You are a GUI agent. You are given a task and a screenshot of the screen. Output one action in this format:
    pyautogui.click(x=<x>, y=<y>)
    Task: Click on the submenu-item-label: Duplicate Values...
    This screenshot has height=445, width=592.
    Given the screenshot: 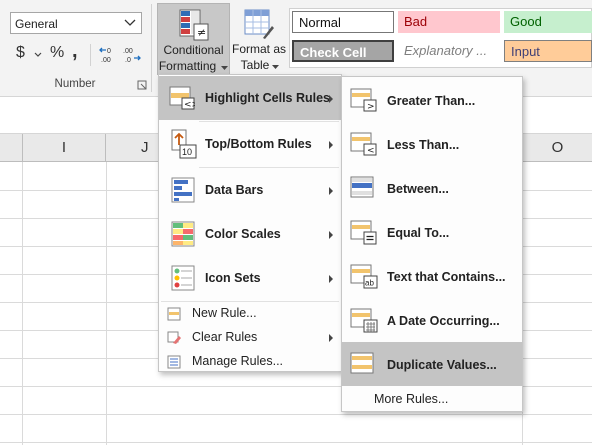 What is the action you would take?
    pyautogui.click(x=442, y=365)
    